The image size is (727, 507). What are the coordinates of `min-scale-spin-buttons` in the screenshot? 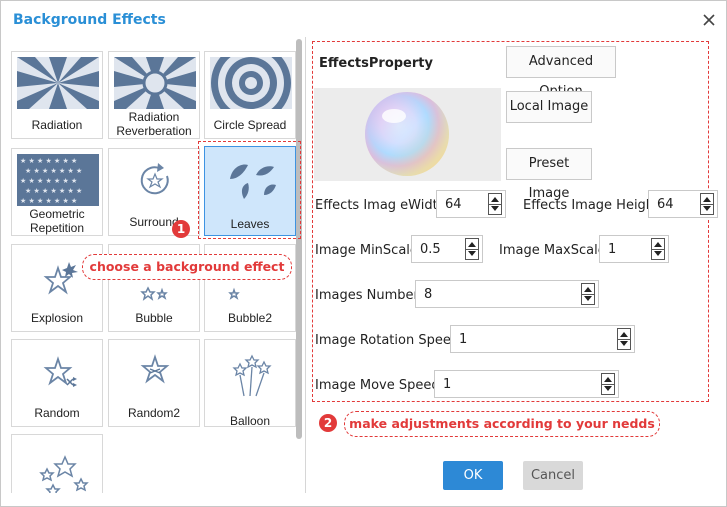 It's located at (472, 249).